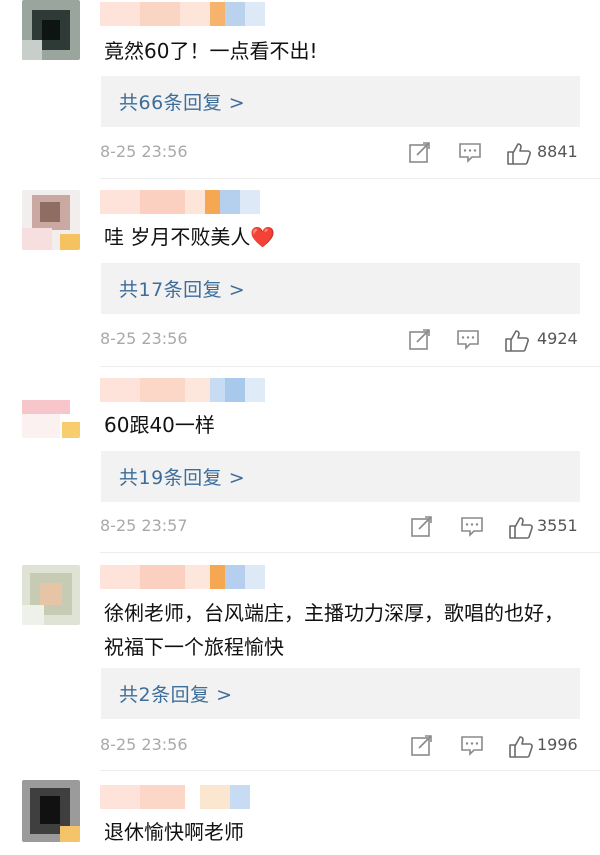 The image size is (600, 855). Describe the element at coordinates (176, 695) in the screenshot. I see `replies-label: 共2条回复 >` at that location.